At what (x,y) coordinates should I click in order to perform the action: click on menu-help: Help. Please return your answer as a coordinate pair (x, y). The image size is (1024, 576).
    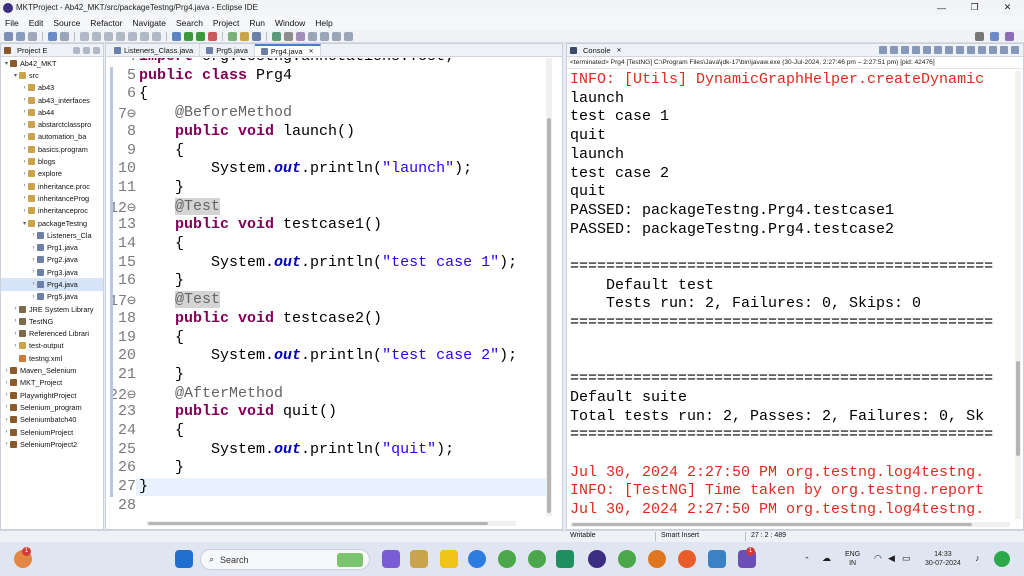
    Looking at the image, I should click on (323, 23).